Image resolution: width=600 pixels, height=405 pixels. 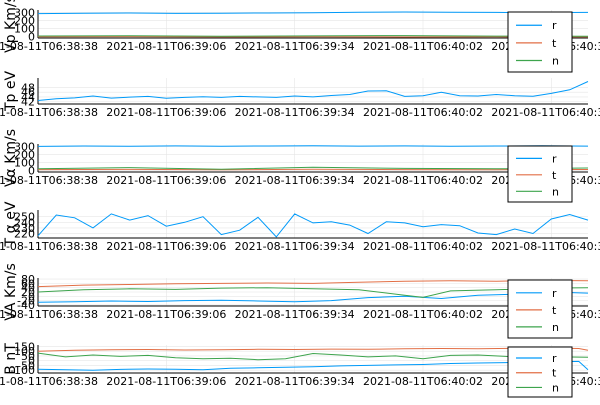 What do you see at coordinates (11, 92) in the screenshot?
I see `y-axis-label: Tp eV` at bounding box center [11, 92].